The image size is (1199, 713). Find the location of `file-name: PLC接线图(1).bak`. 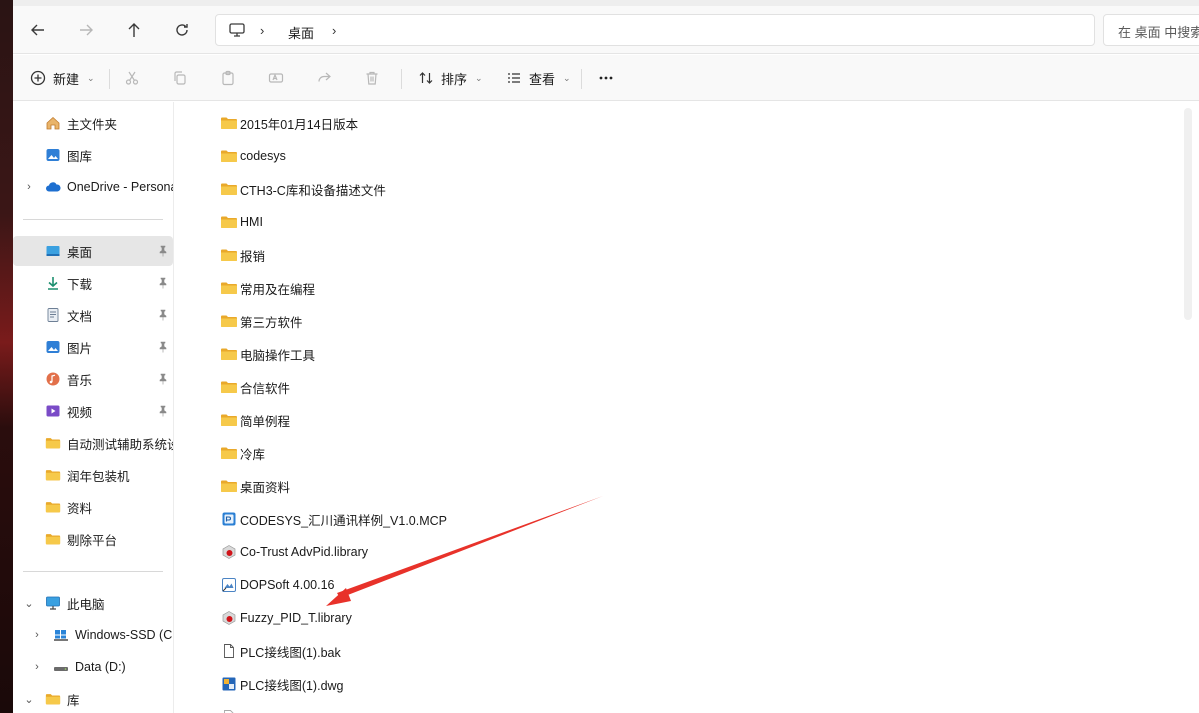

file-name: PLC接线图(1).bak is located at coordinates (290, 652).